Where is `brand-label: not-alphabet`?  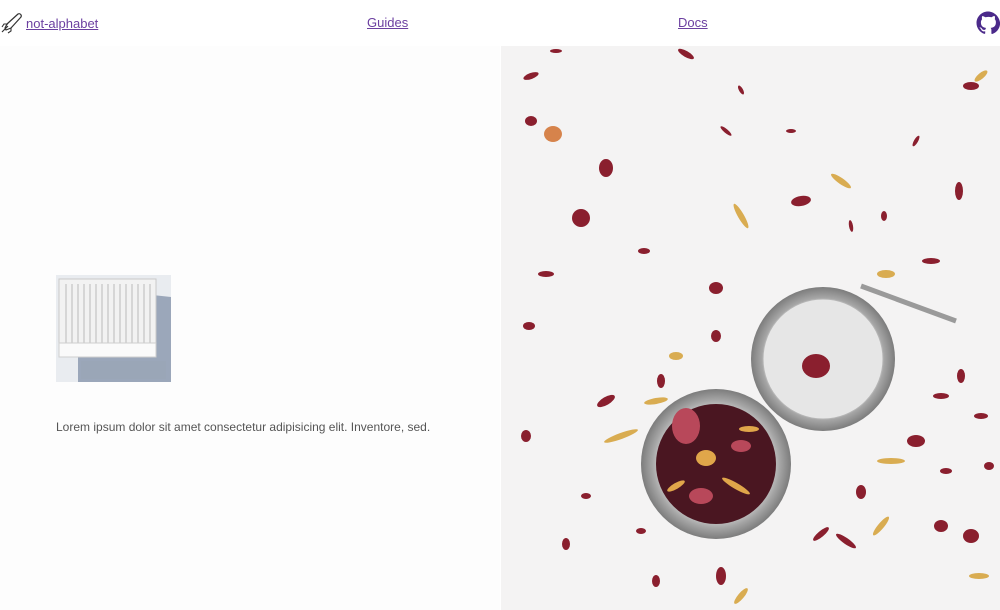
brand-label: not-alphabet is located at coordinates (62, 23).